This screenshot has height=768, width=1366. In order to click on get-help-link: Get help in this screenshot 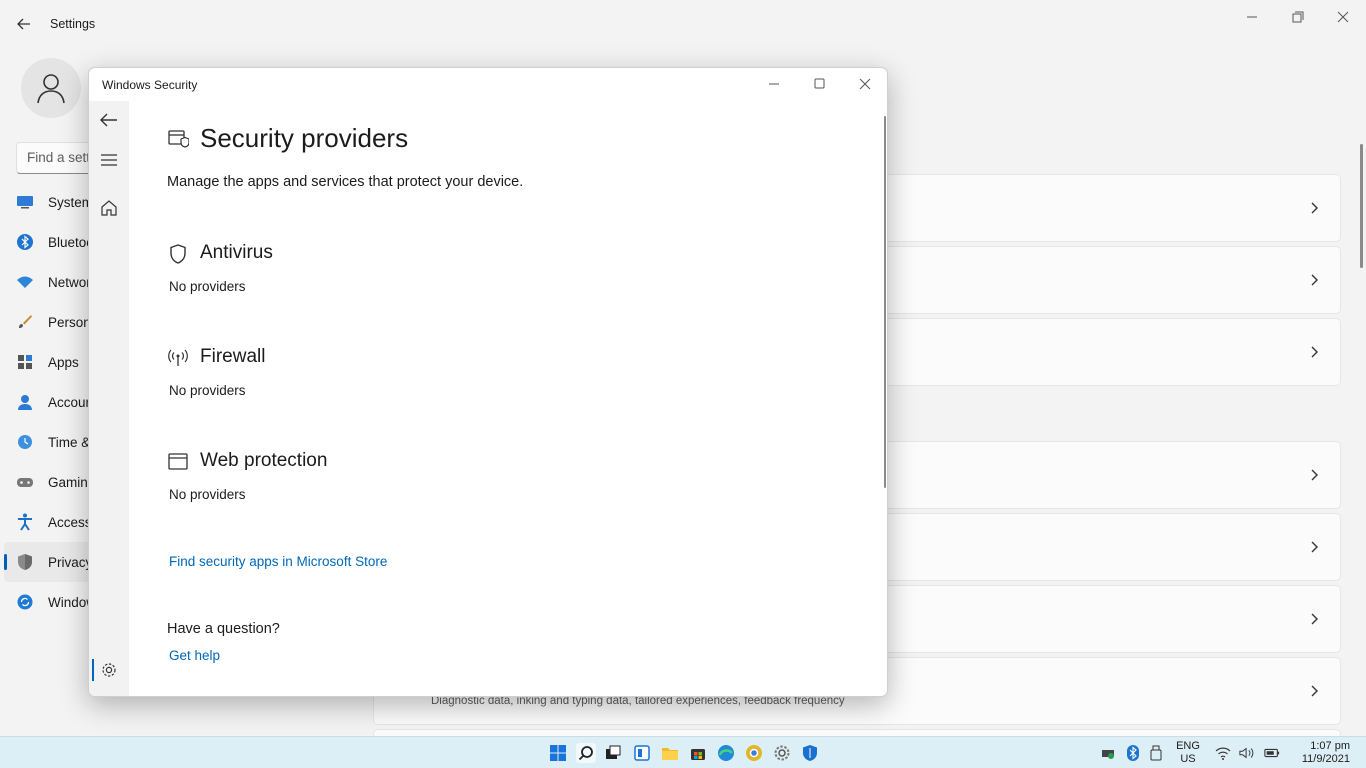, I will do `click(194, 655)`.